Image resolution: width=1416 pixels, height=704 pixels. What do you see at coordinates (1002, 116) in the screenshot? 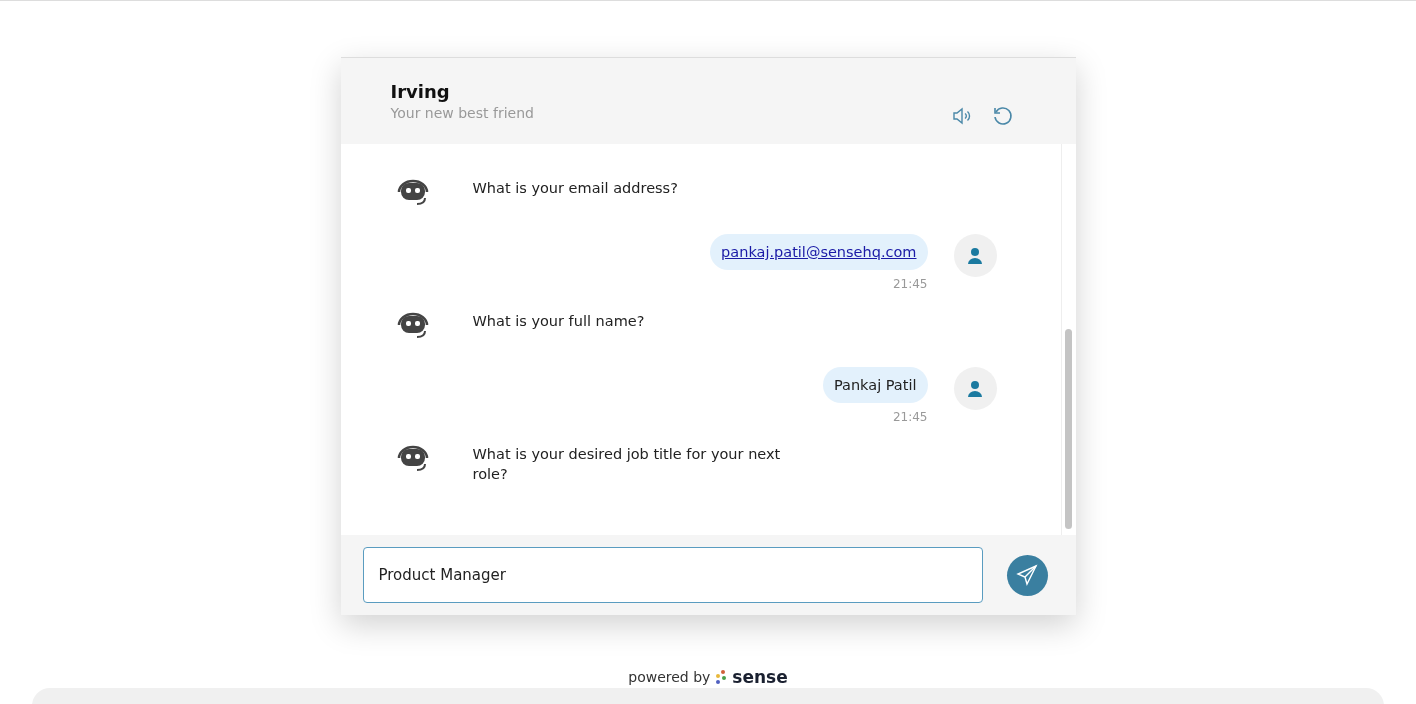
I see `refresh-icon` at bounding box center [1002, 116].